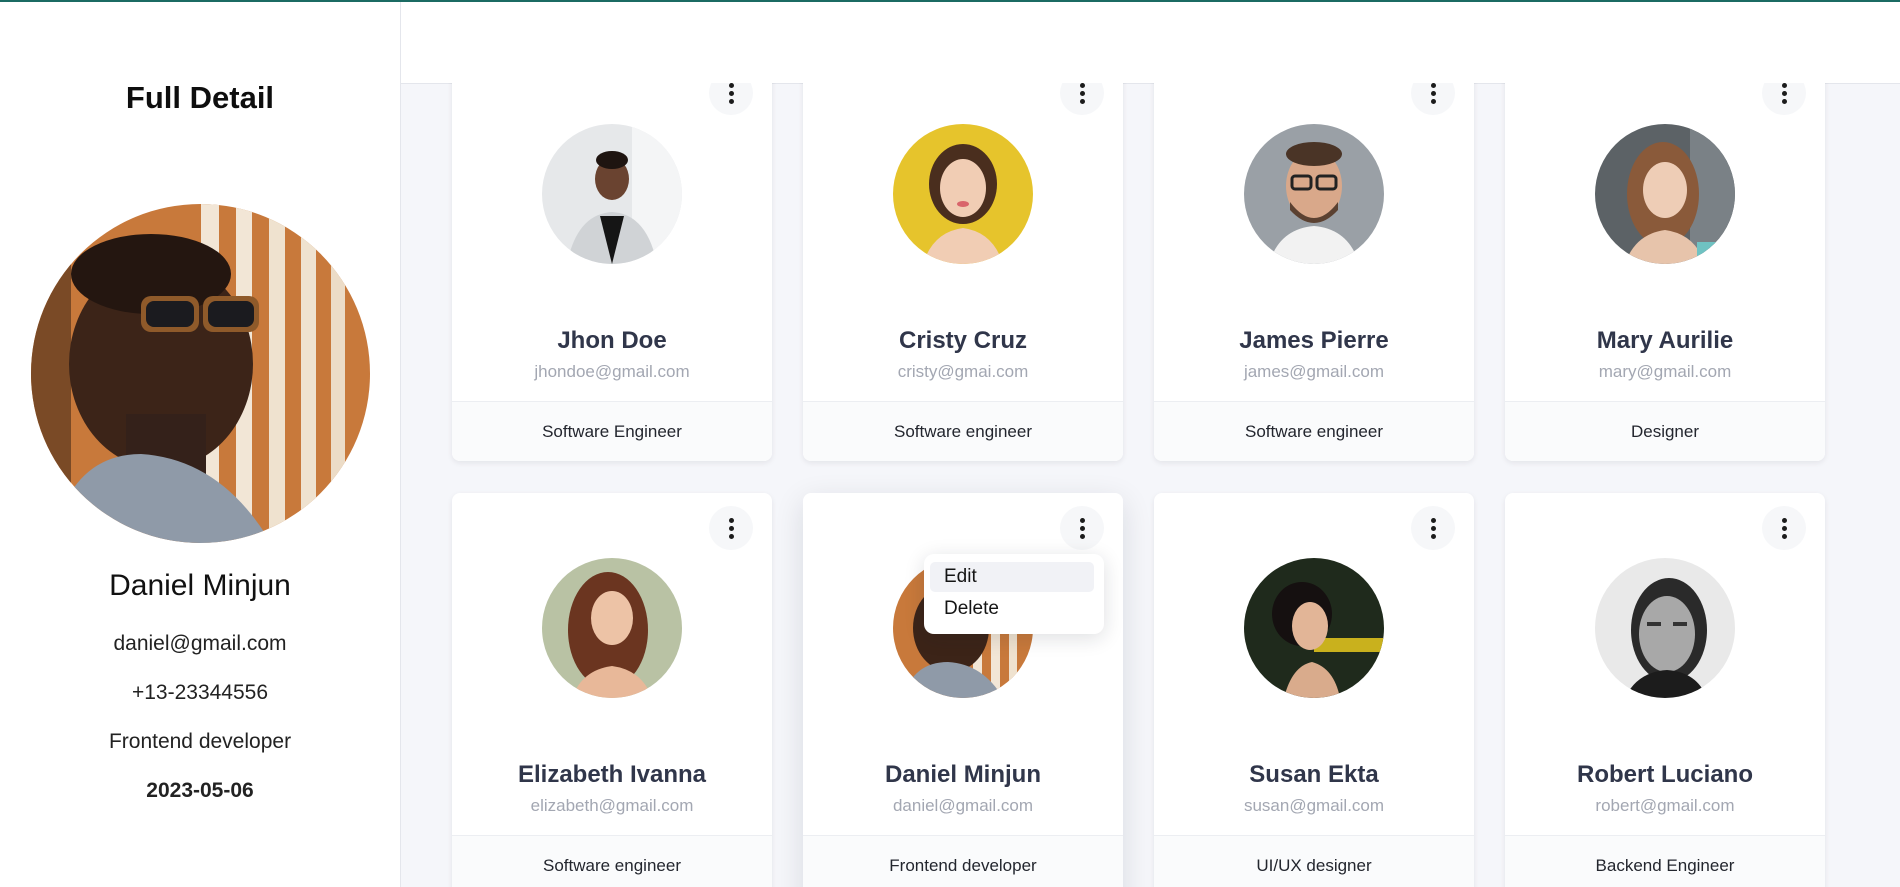 The width and height of the screenshot is (1900, 887). What do you see at coordinates (1665, 371) in the screenshot?
I see `card-email: mary@gmail.com` at bounding box center [1665, 371].